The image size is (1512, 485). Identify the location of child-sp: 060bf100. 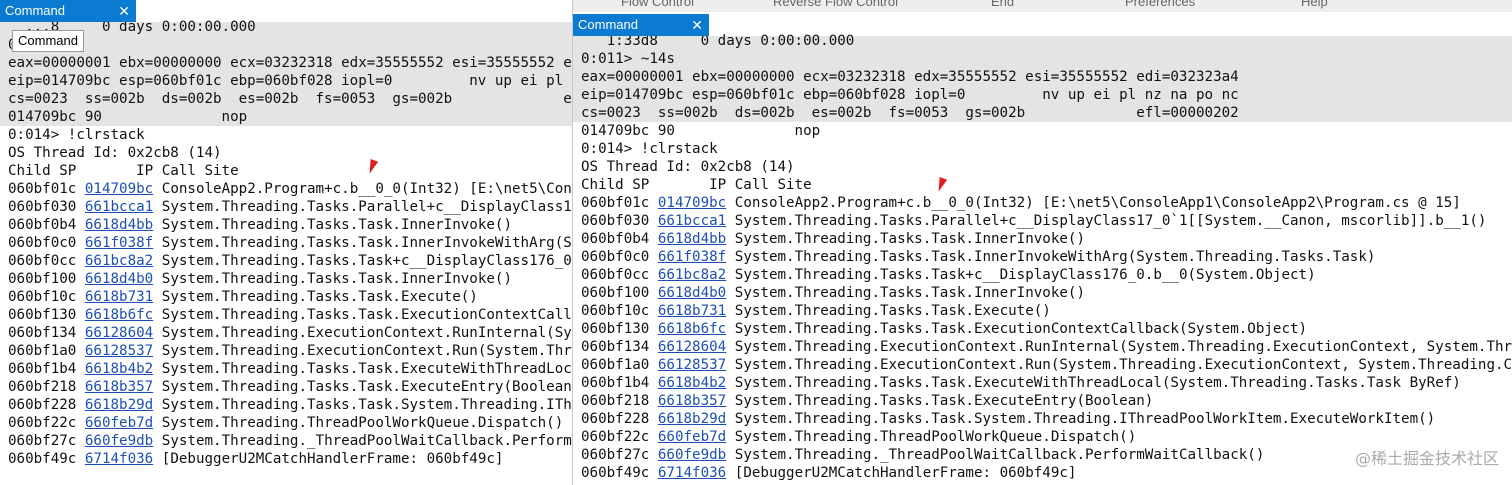
(42, 279).